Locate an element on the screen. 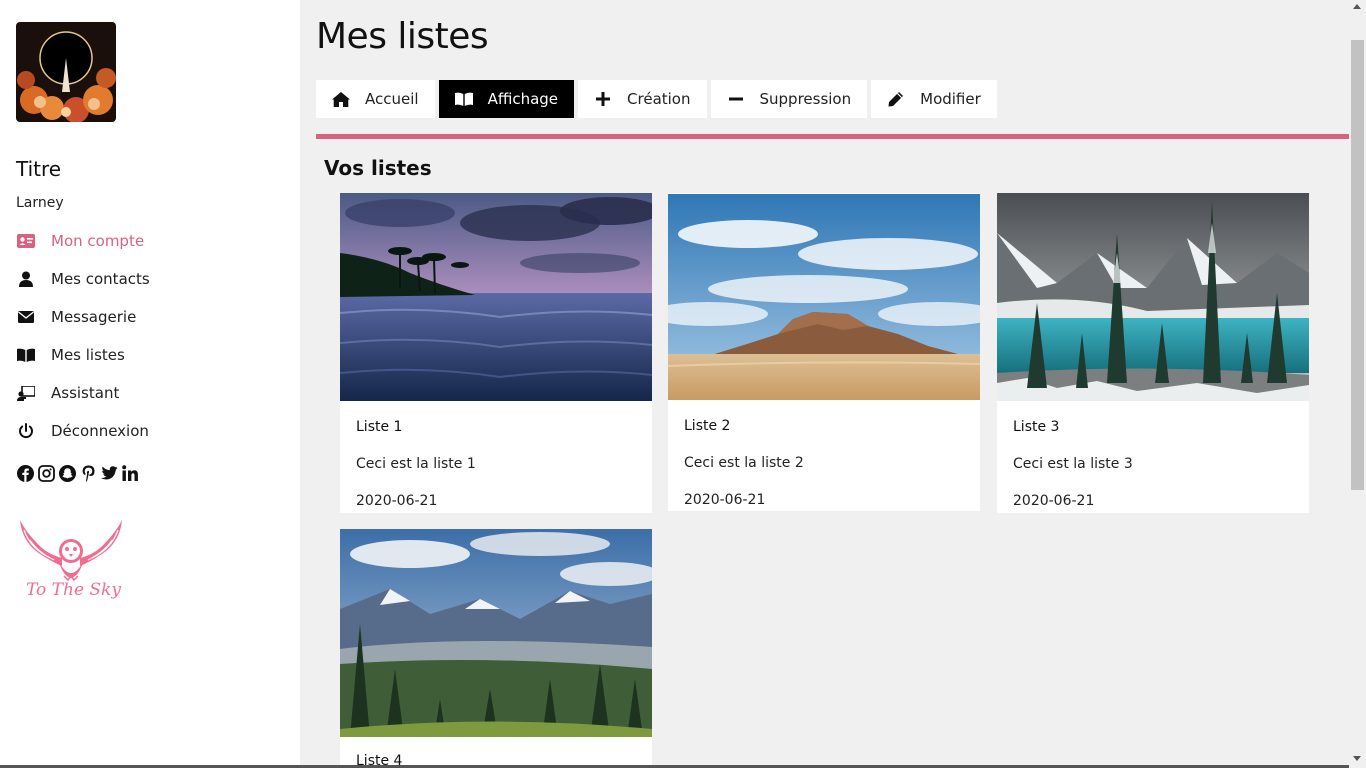 This screenshot has width=1366, height=768. instagram-icon is located at coordinates (46, 473).